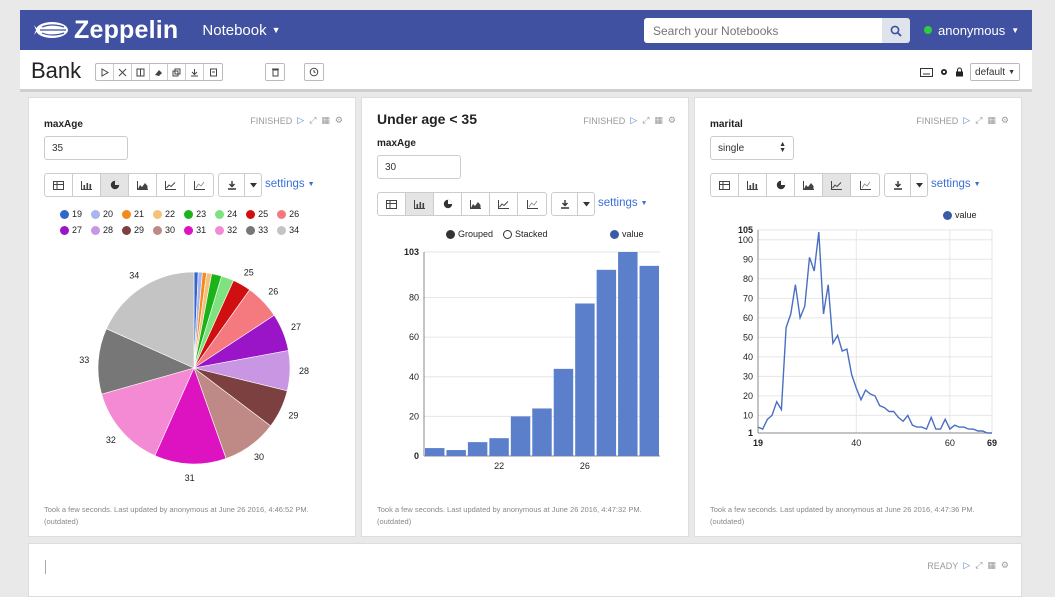 This screenshot has height=597, width=1055. What do you see at coordinates (45, 567) in the screenshot?
I see `text-cursor` at bounding box center [45, 567].